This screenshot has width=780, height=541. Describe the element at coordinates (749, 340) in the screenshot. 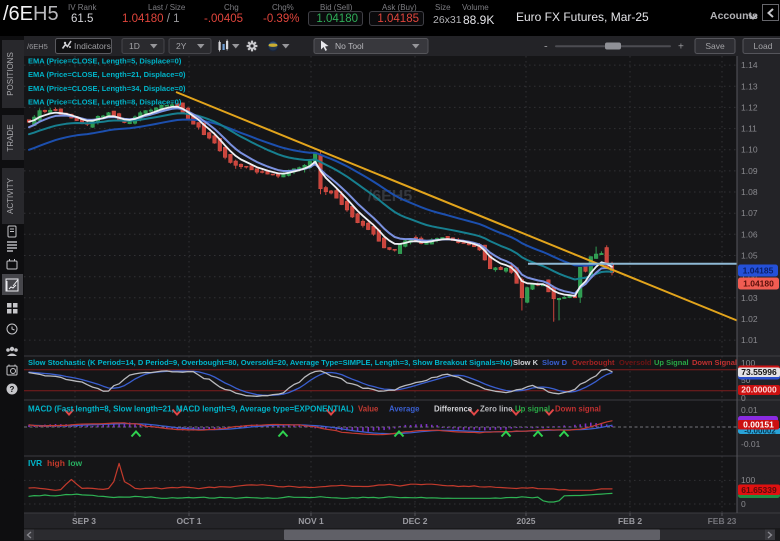

I see `svg-text: 1.01` at that location.